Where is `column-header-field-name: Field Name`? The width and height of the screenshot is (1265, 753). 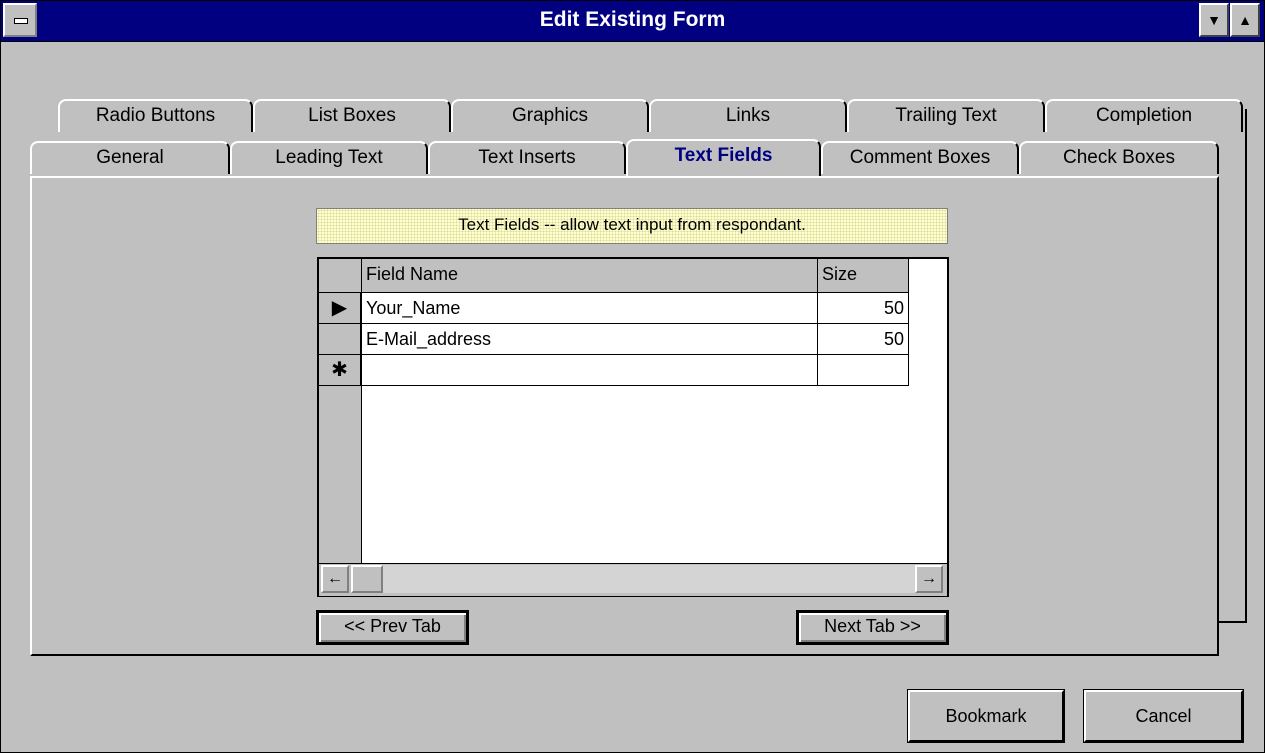
column-header-field-name: Field Name is located at coordinates (590, 275).